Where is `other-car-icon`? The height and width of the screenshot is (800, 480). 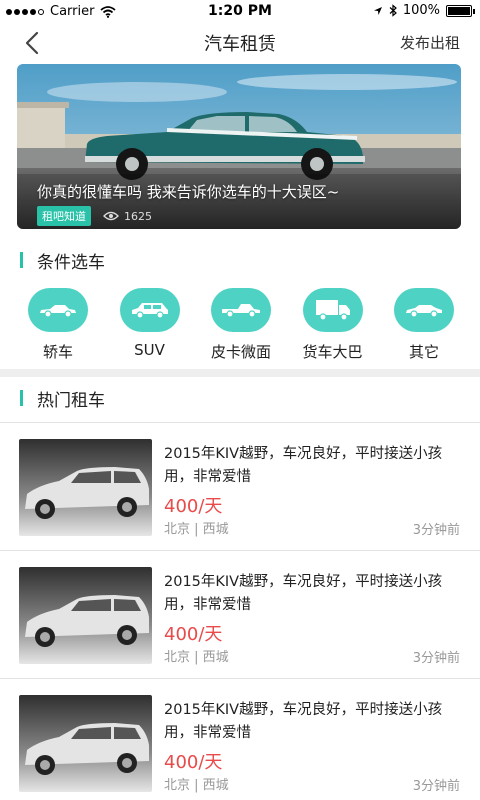
other-car-icon is located at coordinates (424, 311).